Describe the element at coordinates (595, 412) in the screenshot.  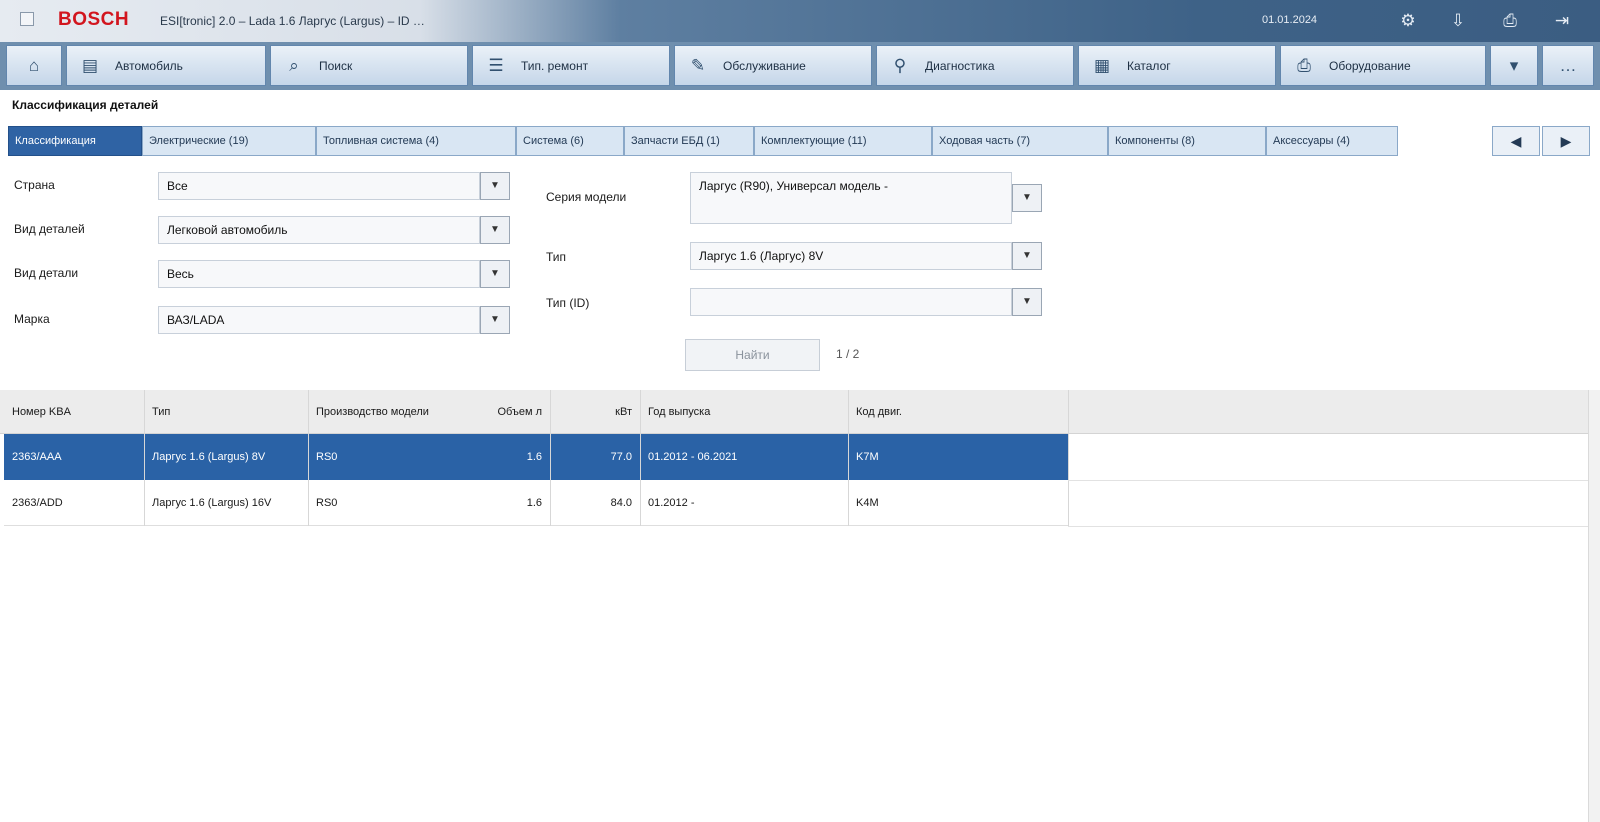
I see `column-header-kw: кВт` at that location.